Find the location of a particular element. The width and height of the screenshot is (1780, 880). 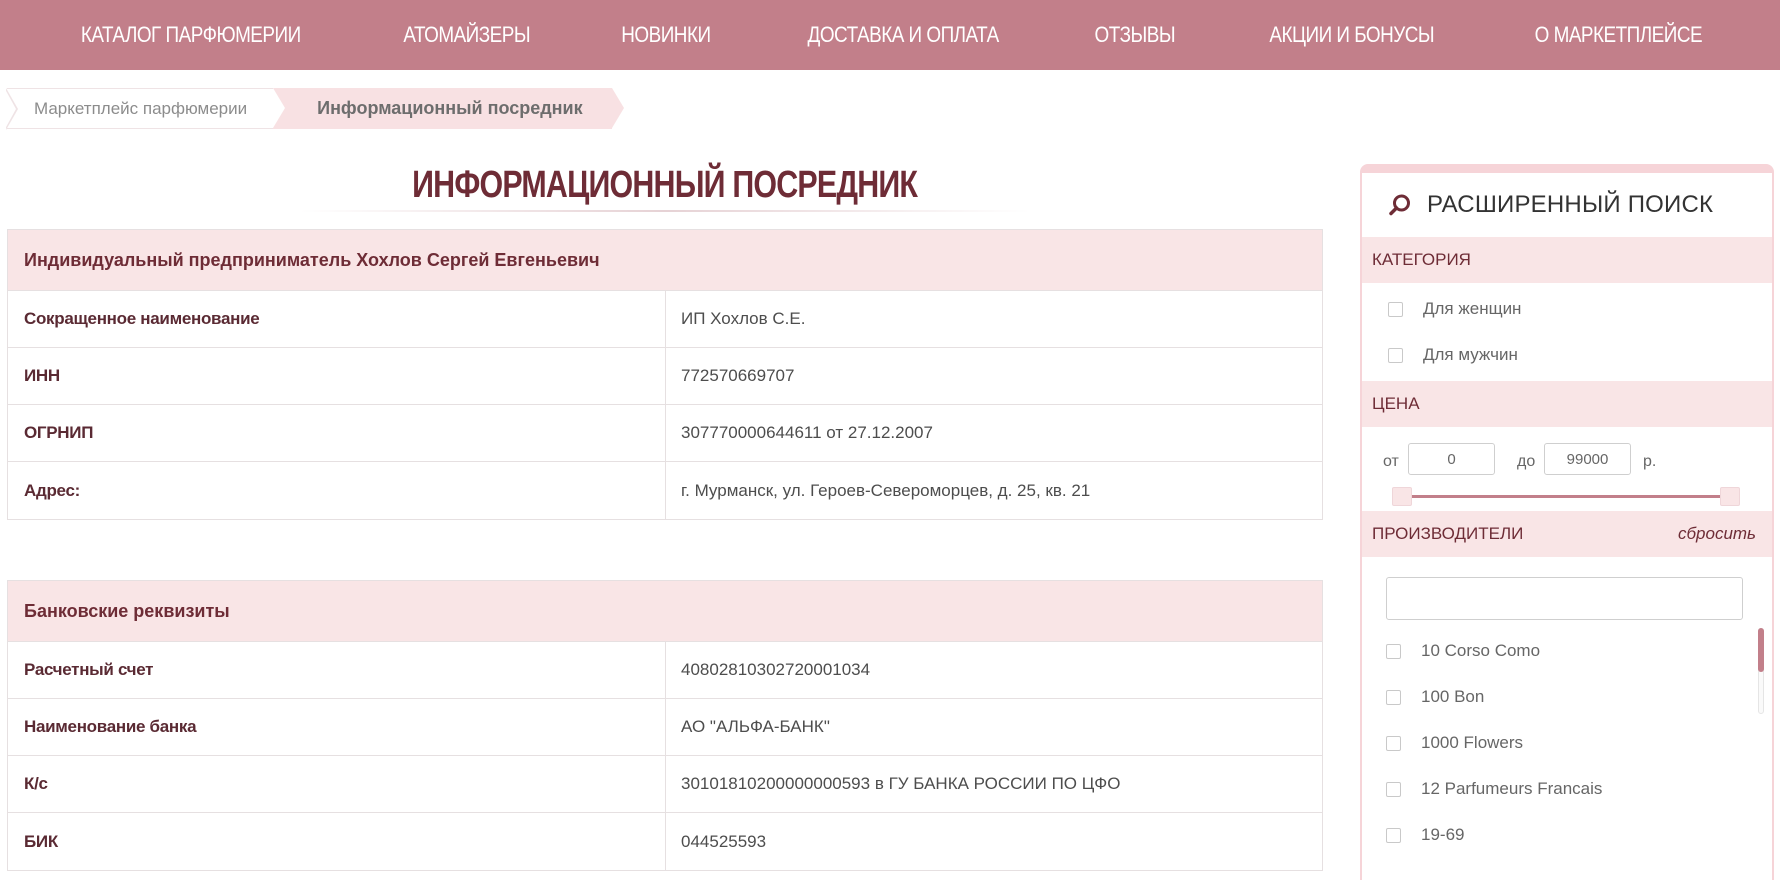

nav-item-reviews: ОТЗЫВЫ is located at coordinates (1135, 35).